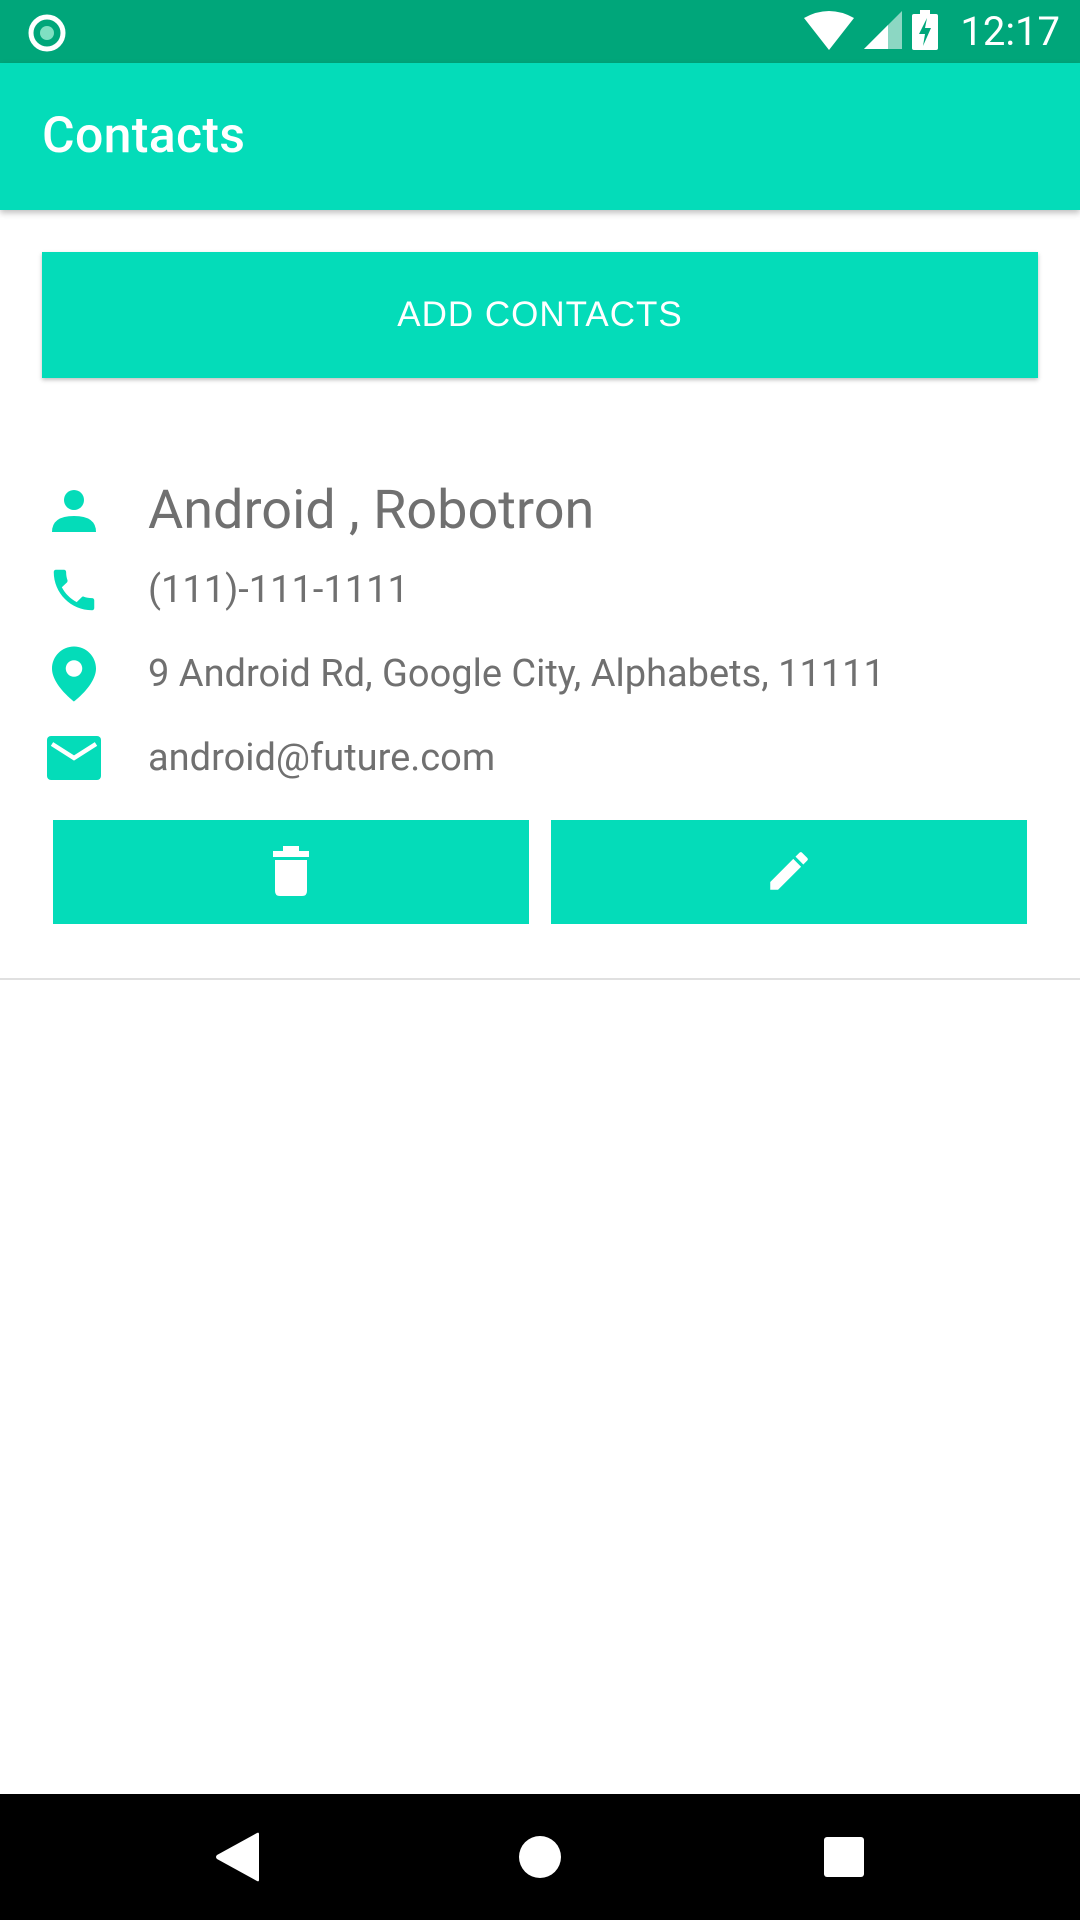 The width and height of the screenshot is (1080, 1920). Describe the element at coordinates (540, 979) in the screenshot. I see `divider` at that location.